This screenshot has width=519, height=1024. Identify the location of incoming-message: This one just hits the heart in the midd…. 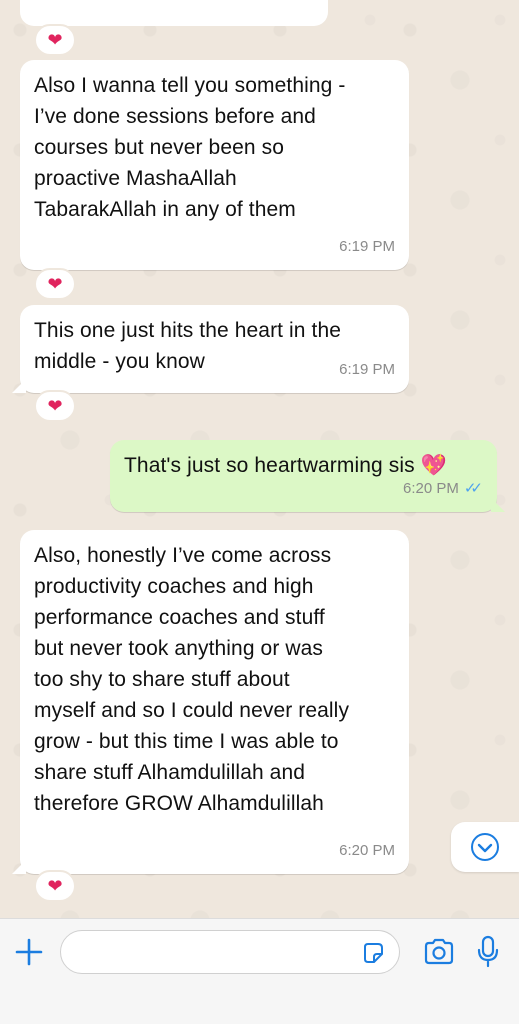
(210, 349).